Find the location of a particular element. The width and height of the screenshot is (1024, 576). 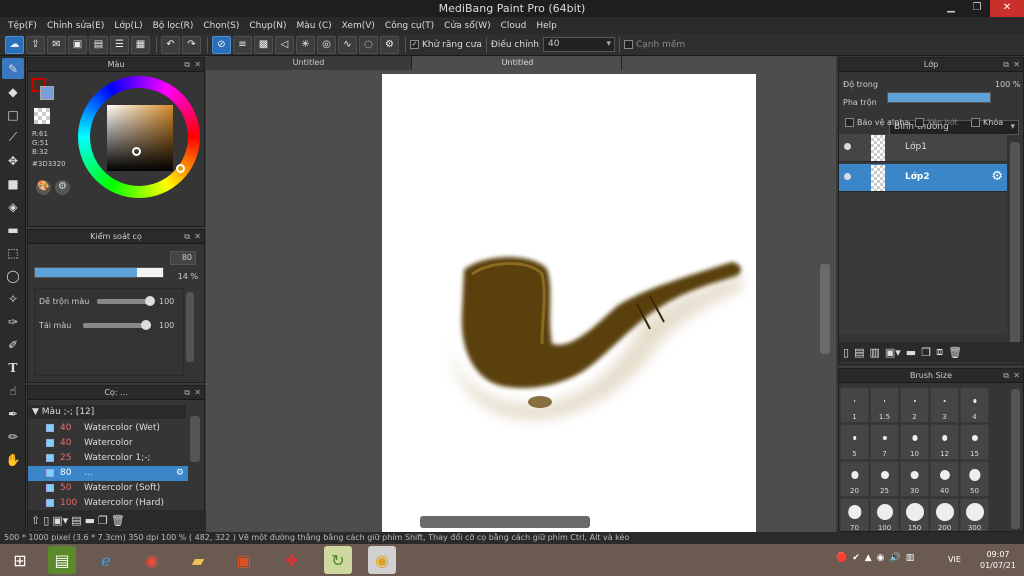

brush-item: 40 Watercolor (Wet) is located at coordinates (108, 428).